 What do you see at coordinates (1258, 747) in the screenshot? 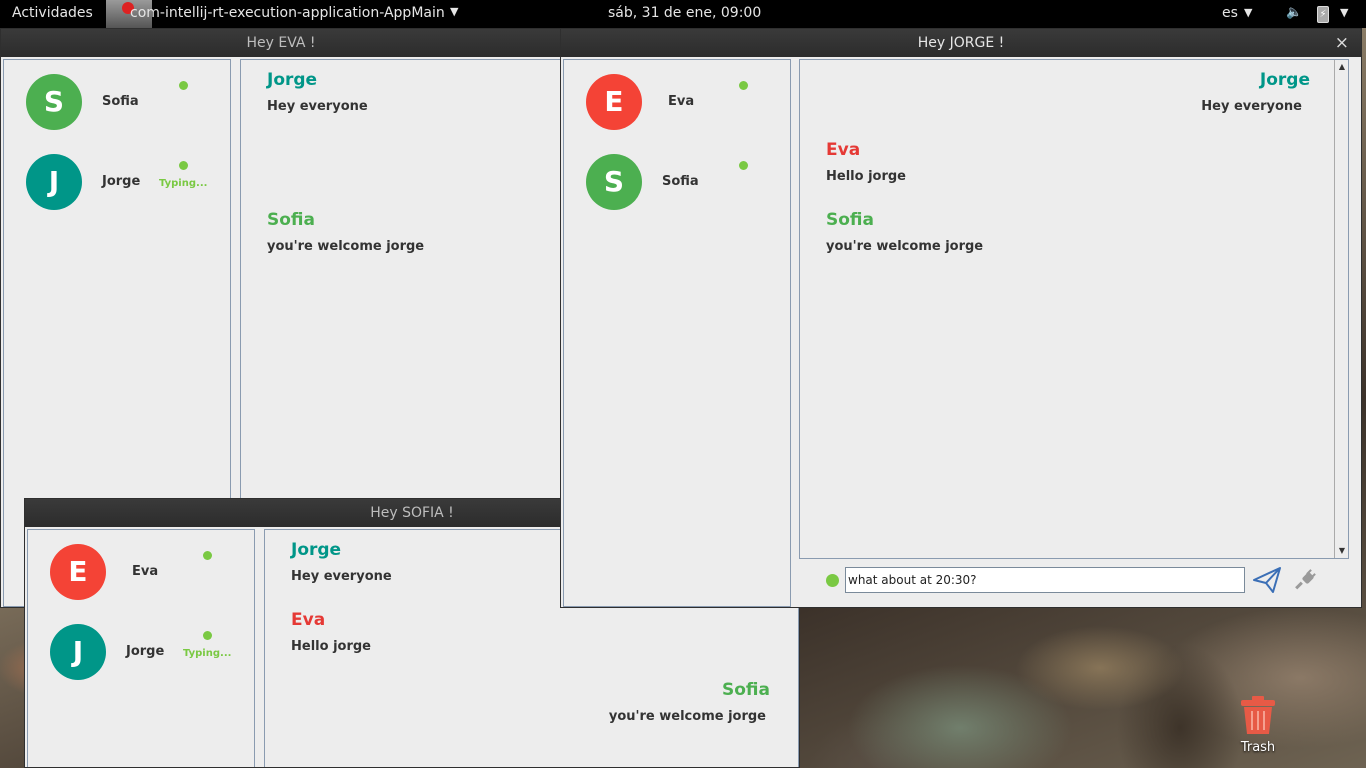
I see `trash-label: Trash` at bounding box center [1258, 747].